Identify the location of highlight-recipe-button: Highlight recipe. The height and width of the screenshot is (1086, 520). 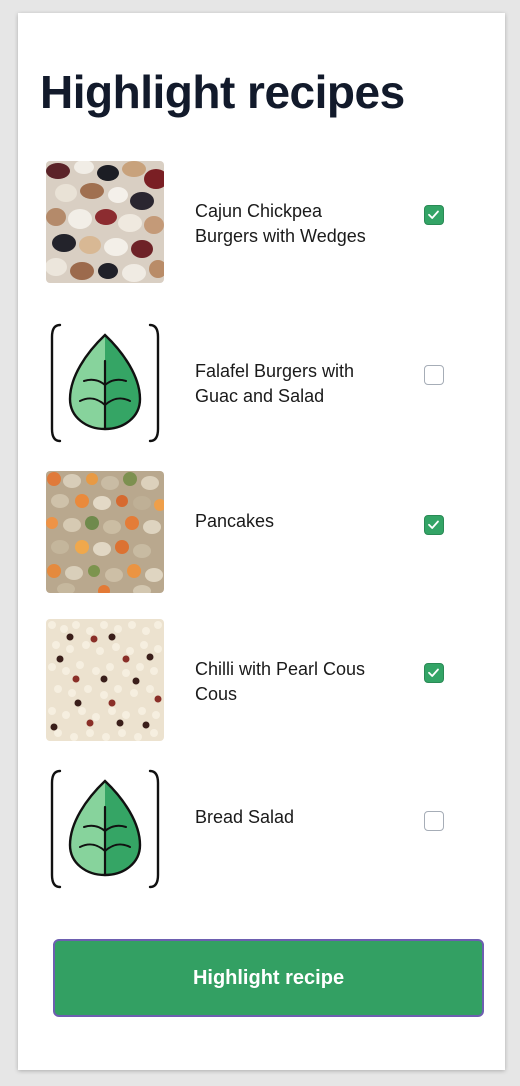
(268, 978).